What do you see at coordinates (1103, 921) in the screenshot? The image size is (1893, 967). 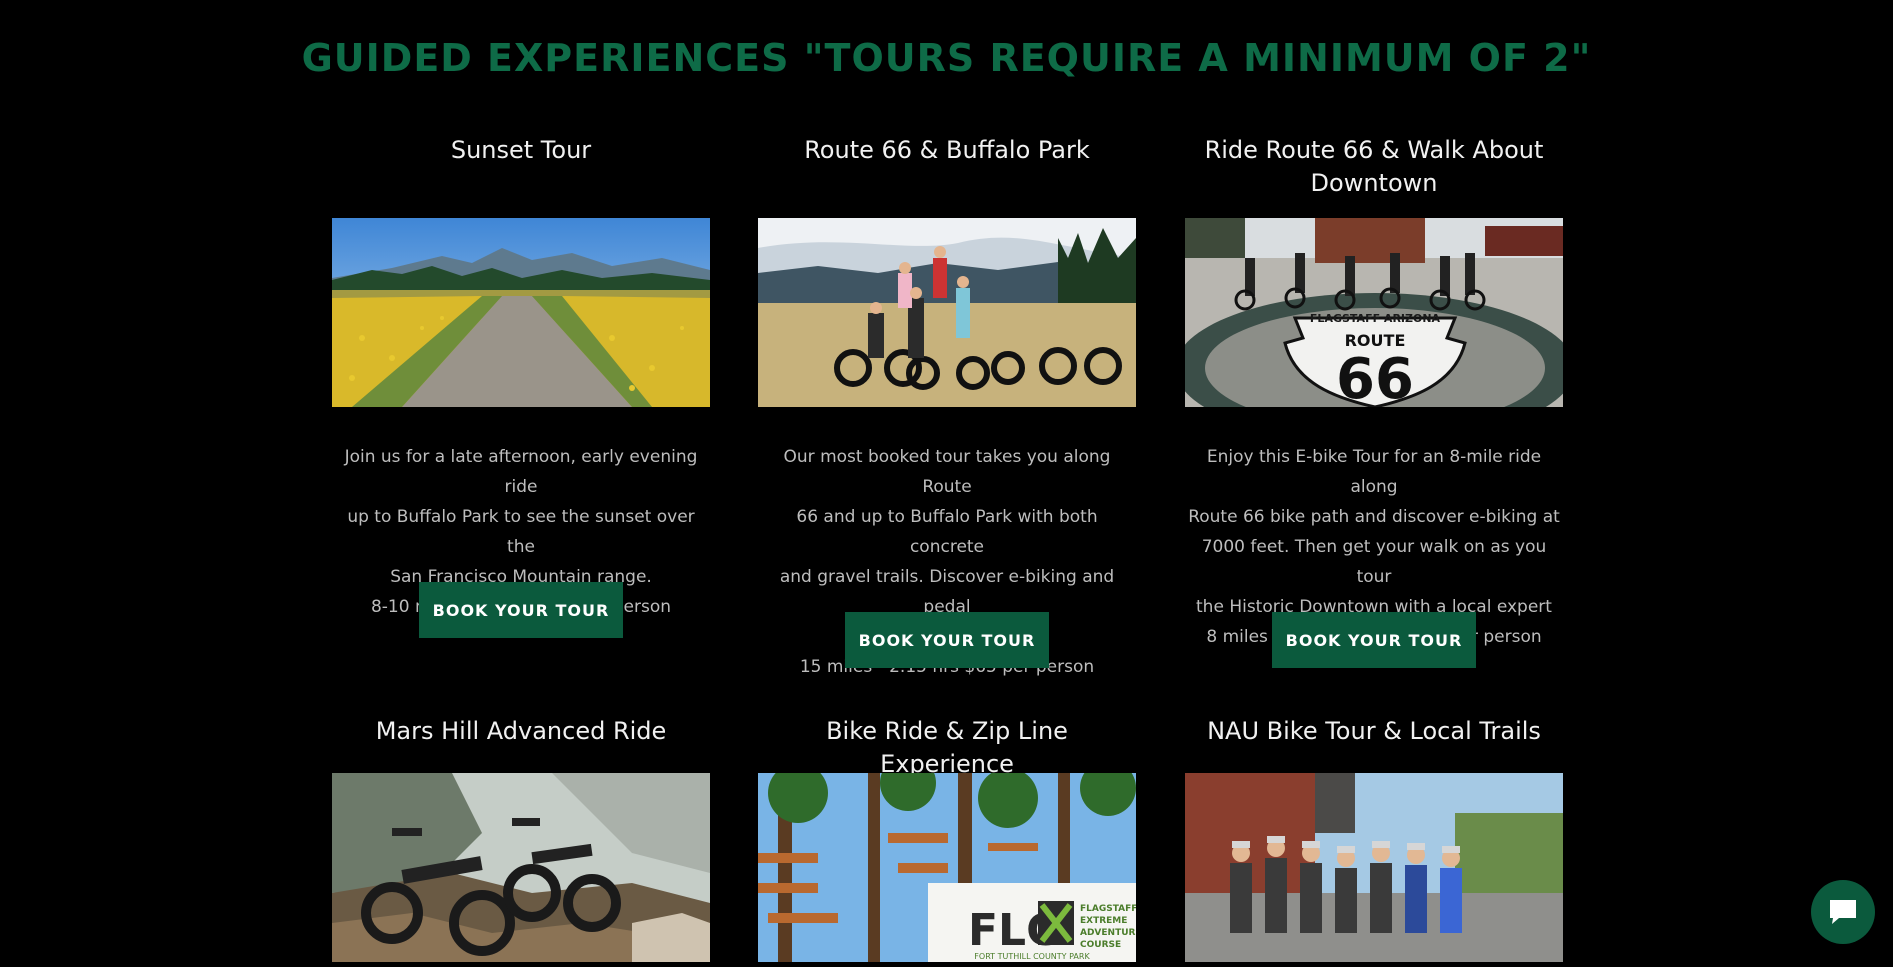 I see `flg-line2: EXTREME` at bounding box center [1103, 921].